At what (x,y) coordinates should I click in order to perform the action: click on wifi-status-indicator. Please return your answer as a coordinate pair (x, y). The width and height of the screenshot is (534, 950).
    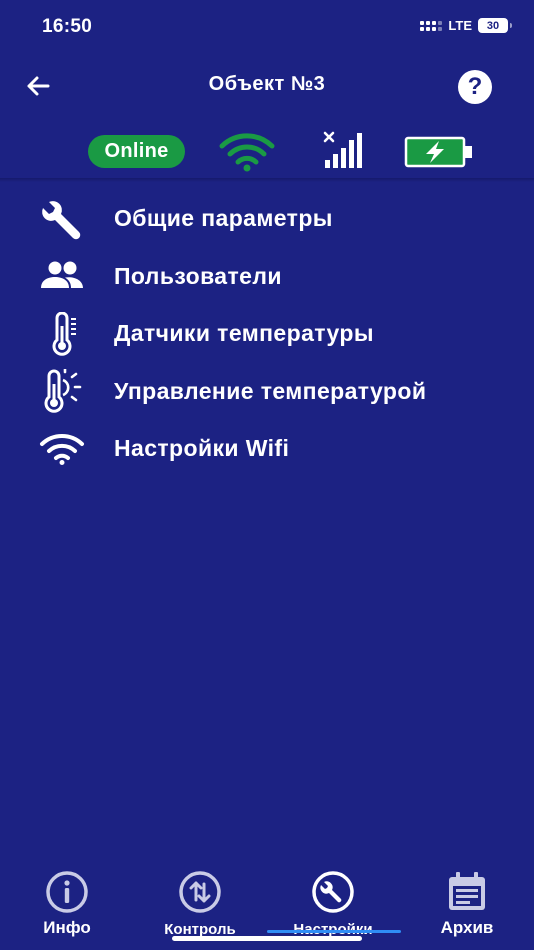
    Looking at the image, I should click on (247, 154).